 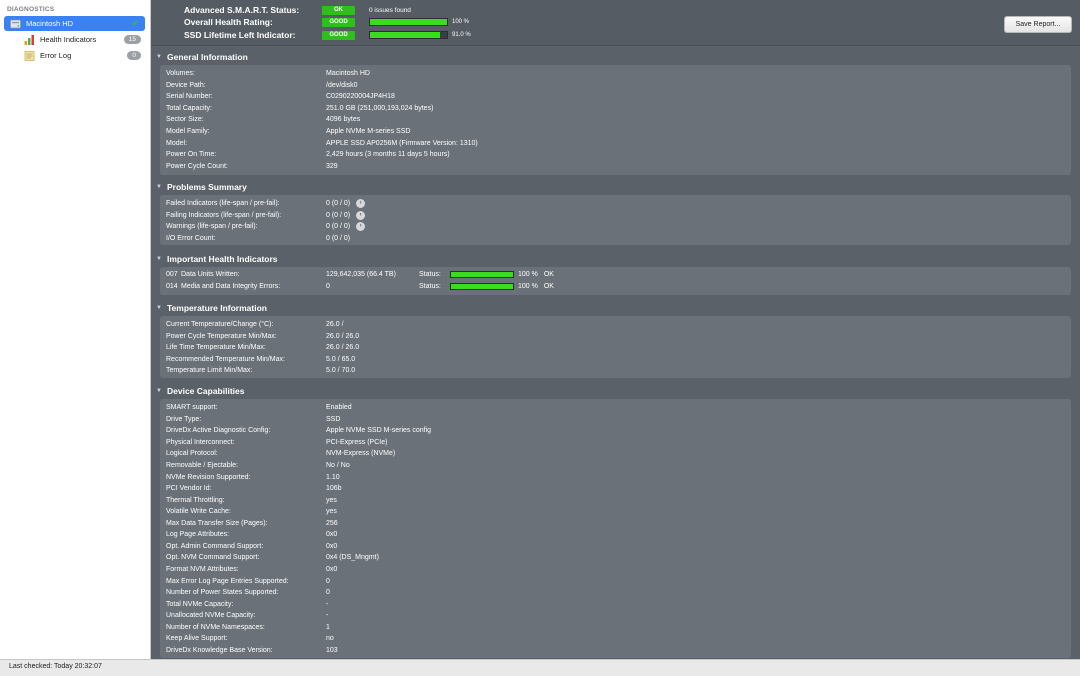 I want to click on general-info-section-header: ▼ General Information, so click(x=199, y=57).